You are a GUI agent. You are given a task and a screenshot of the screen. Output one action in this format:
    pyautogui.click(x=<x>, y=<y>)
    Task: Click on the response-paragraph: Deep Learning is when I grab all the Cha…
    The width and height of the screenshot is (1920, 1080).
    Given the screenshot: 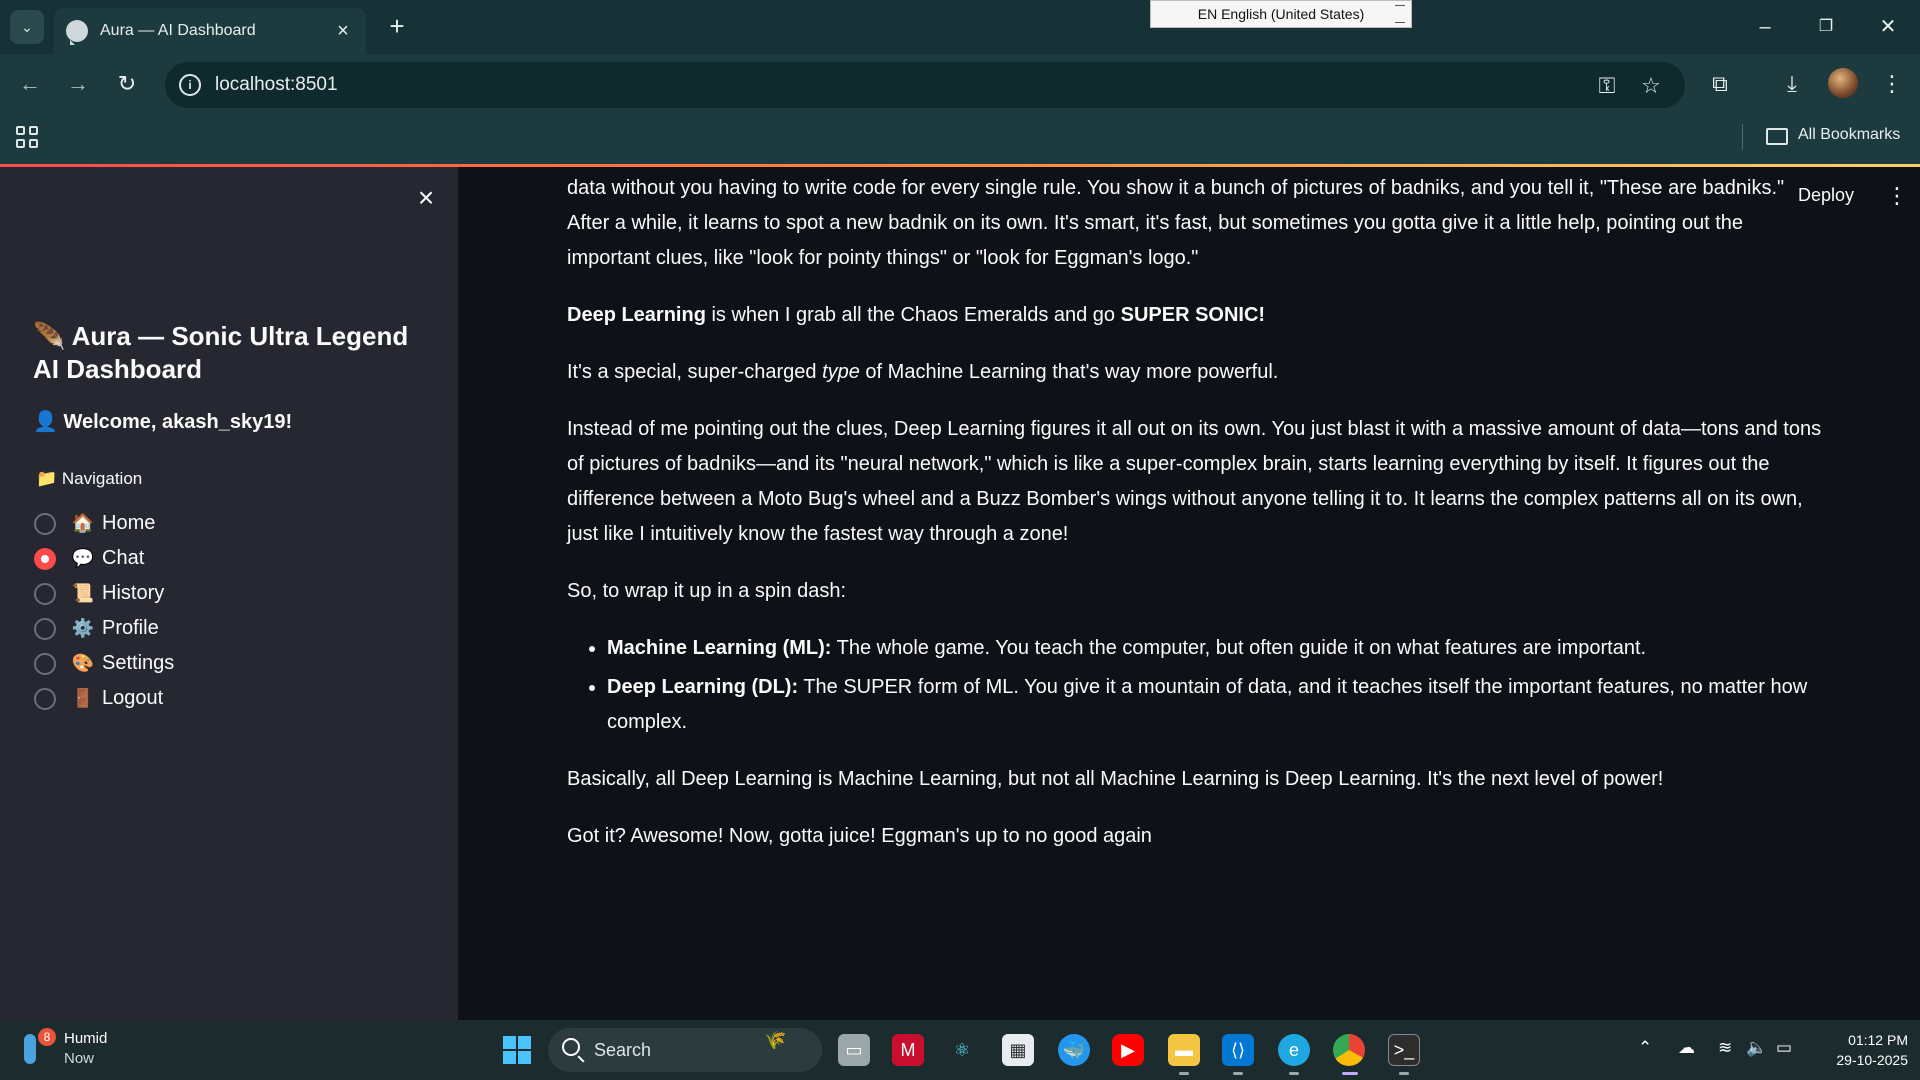 What is the action you would take?
    pyautogui.click(x=1194, y=315)
    